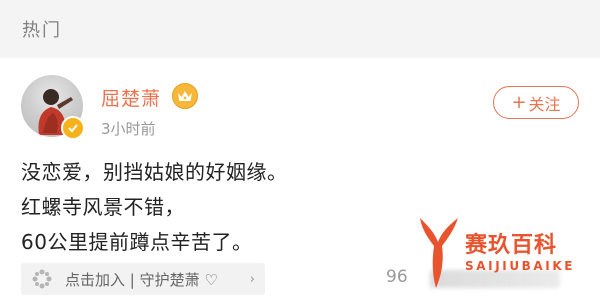  Describe the element at coordinates (252, 279) in the screenshot. I see `chevron-right-icon: ›` at that location.